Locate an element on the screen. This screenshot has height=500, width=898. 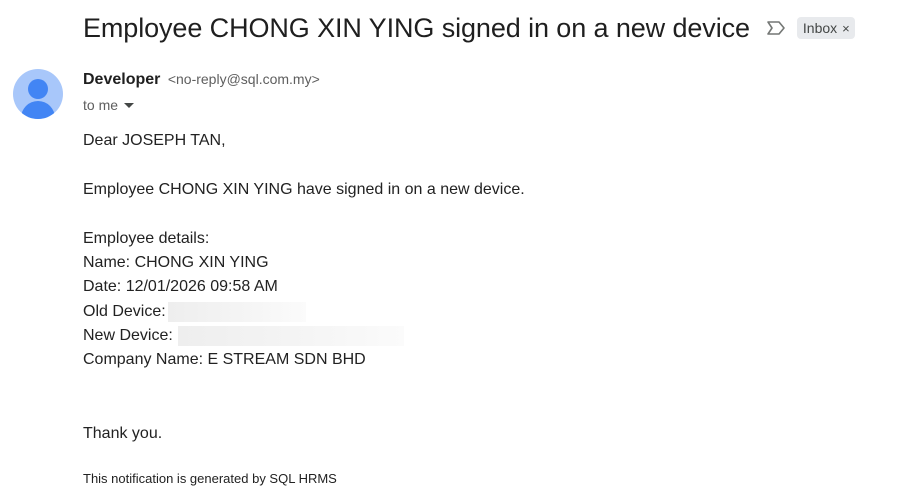
inbox-label-chip: Inbox × is located at coordinates (825, 28).